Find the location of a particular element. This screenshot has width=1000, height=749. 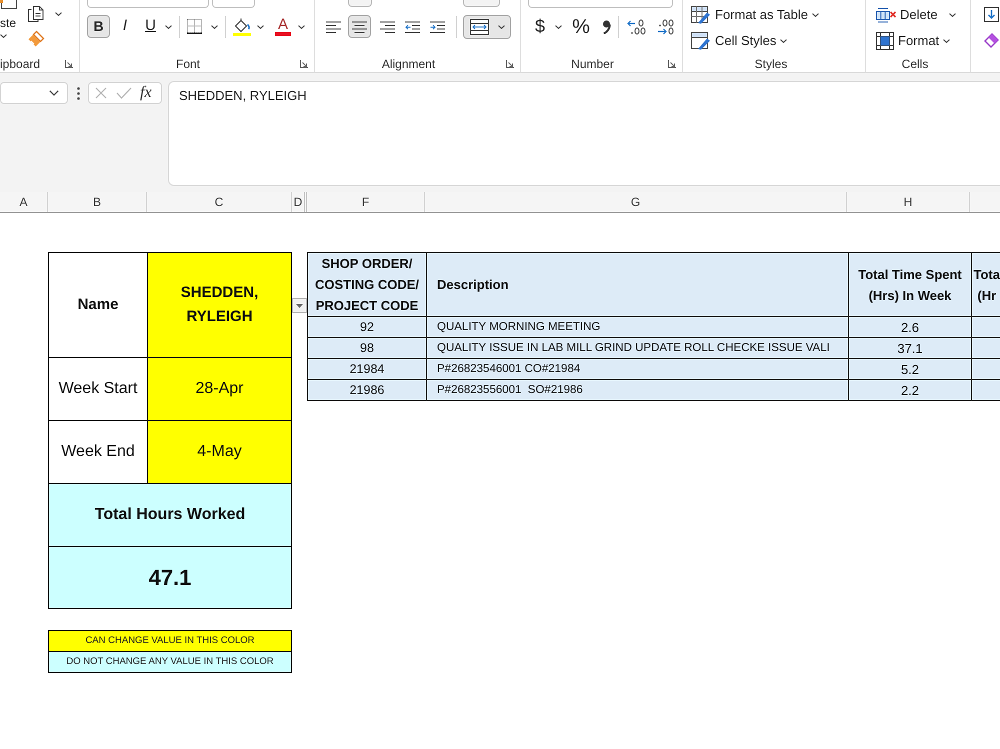

table-cell: P#26823556001 SO#21986 is located at coordinates (637, 390).